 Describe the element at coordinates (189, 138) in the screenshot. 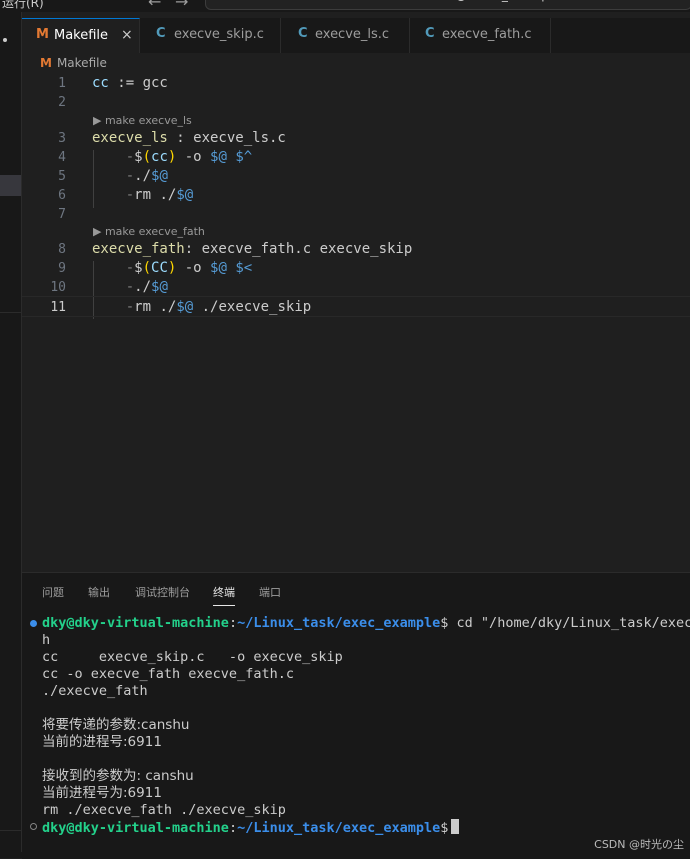

I see `line-text: execve_ls : execve_ls.c` at that location.